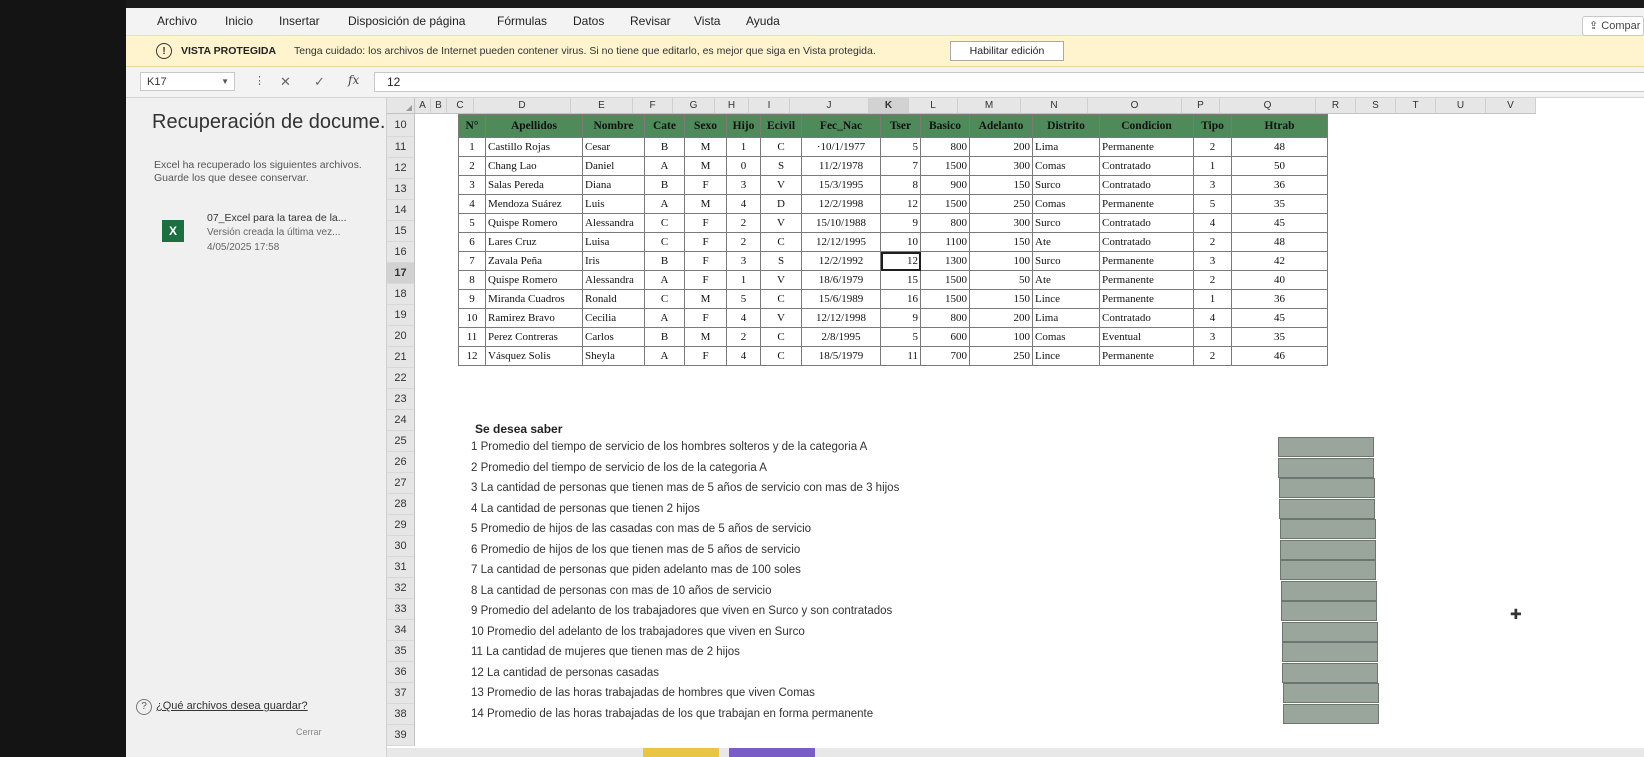 The width and height of the screenshot is (1644, 757). I want to click on table-cell: A, so click(664, 280).